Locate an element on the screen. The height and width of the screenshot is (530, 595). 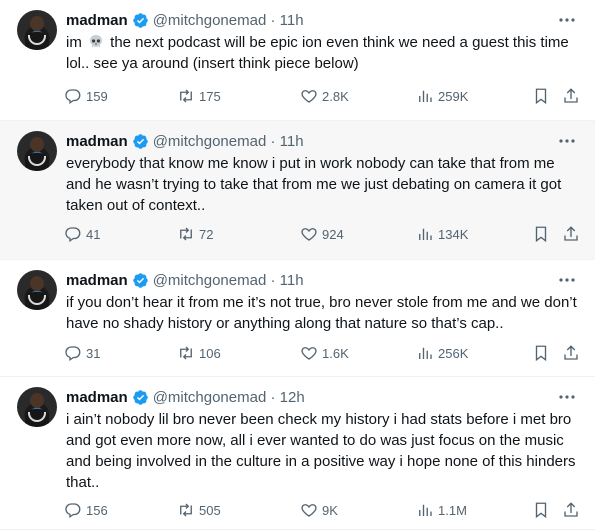
like-button: 924 is located at coordinates (322, 234).